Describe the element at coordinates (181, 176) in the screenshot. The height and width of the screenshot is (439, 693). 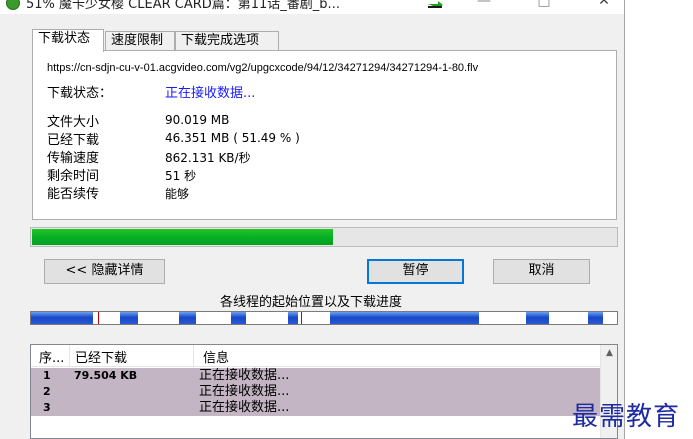
I see `remaining-value: 51 秒` at that location.